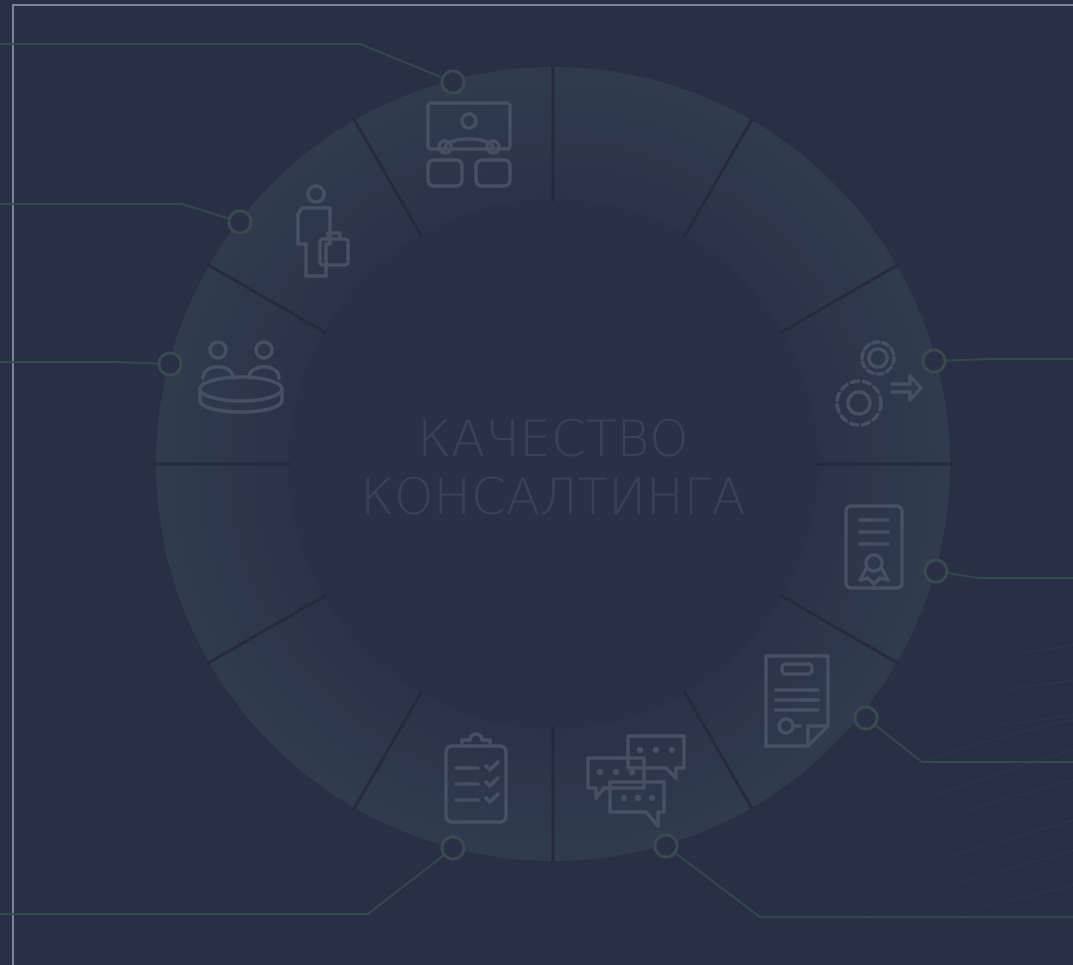  I want to click on center-title-line-2: КОНСАЛТИНГА, so click(553, 497).